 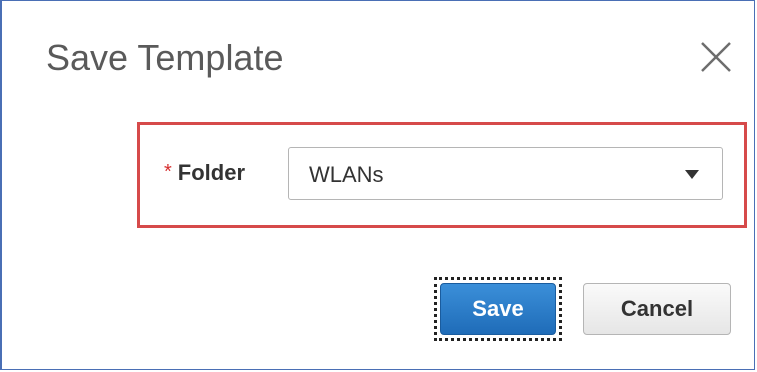 I want to click on close-icon, so click(x=716, y=57).